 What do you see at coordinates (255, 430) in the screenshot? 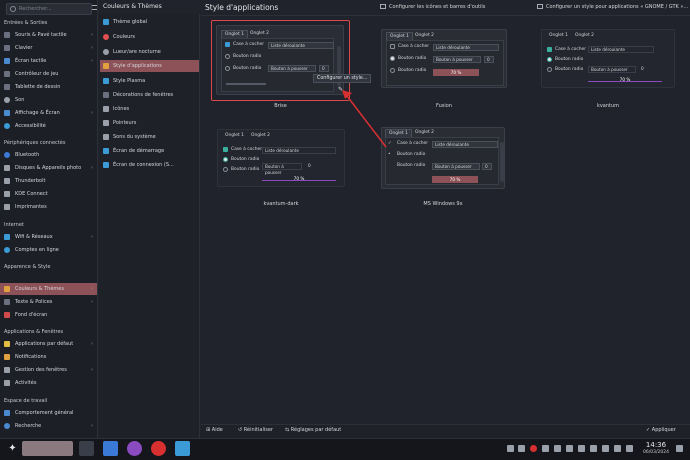
I see `reset-button: ↺ Réinitialiser` at bounding box center [255, 430].